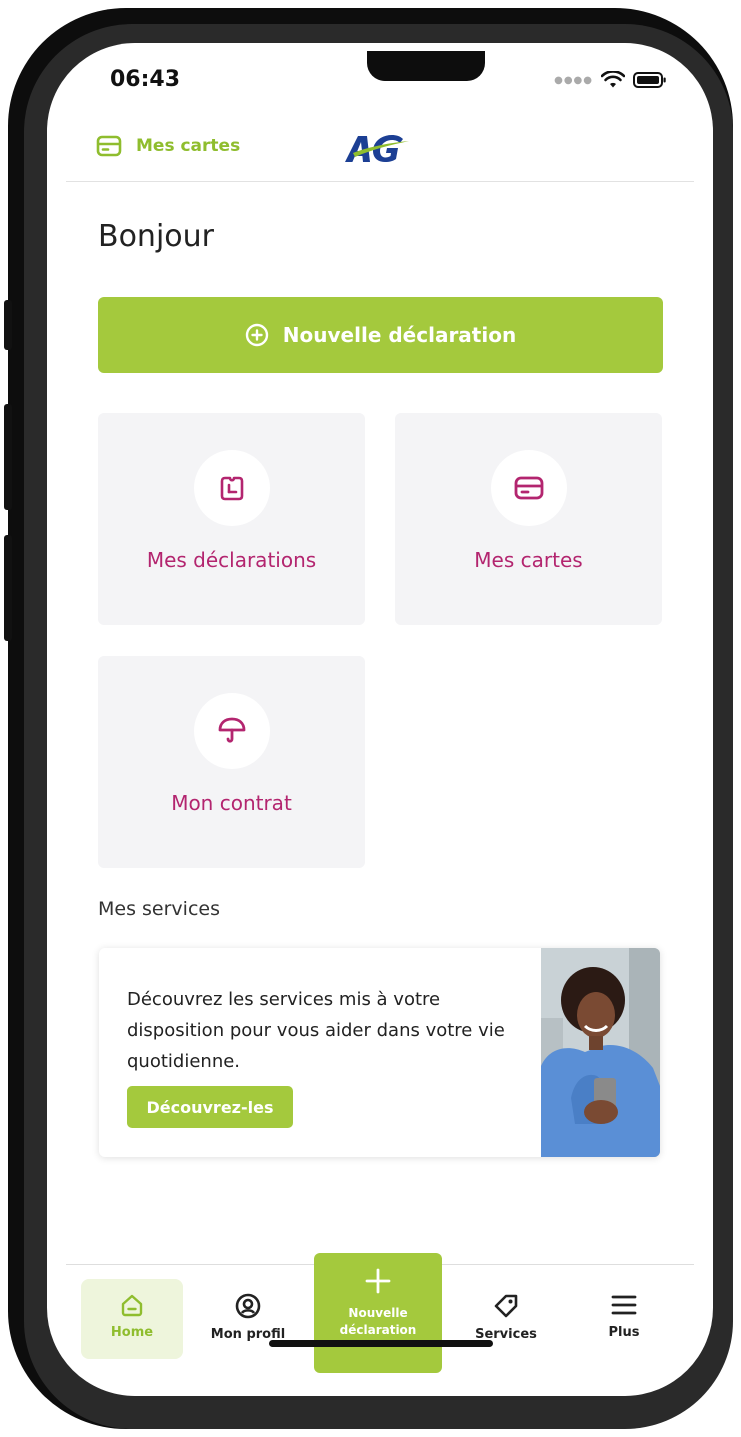 The width and height of the screenshot is (741, 1437). What do you see at coordinates (624, 1332) in the screenshot?
I see `nav-more-label: Plus` at bounding box center [624, 1332].